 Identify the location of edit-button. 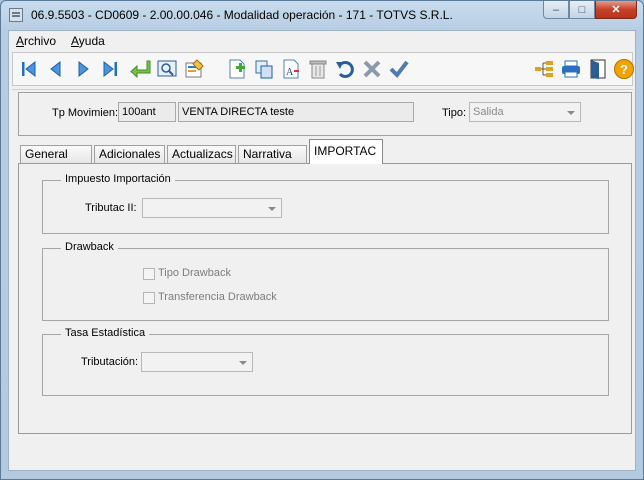
(194, 69).